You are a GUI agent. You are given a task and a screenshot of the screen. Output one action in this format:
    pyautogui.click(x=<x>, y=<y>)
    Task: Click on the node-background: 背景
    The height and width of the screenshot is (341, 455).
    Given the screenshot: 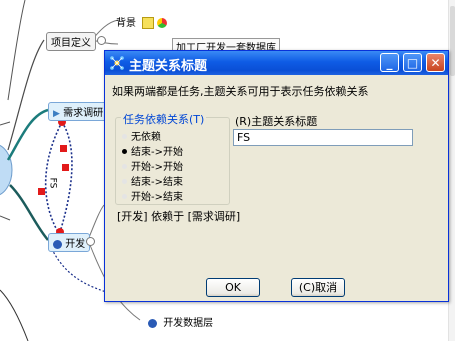 What is the action you would take?
    pyautogui.click(x=142, y=21)
    